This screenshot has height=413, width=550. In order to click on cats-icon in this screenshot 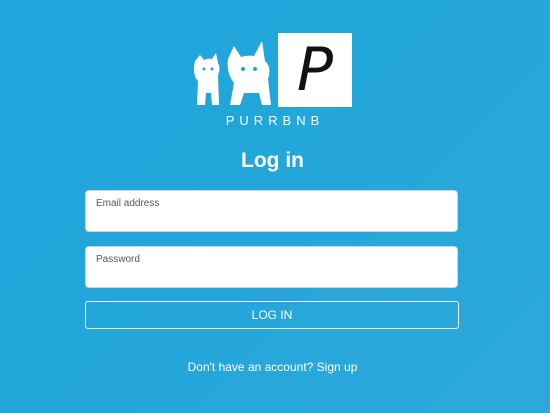, I will do `click(232, 73)`.